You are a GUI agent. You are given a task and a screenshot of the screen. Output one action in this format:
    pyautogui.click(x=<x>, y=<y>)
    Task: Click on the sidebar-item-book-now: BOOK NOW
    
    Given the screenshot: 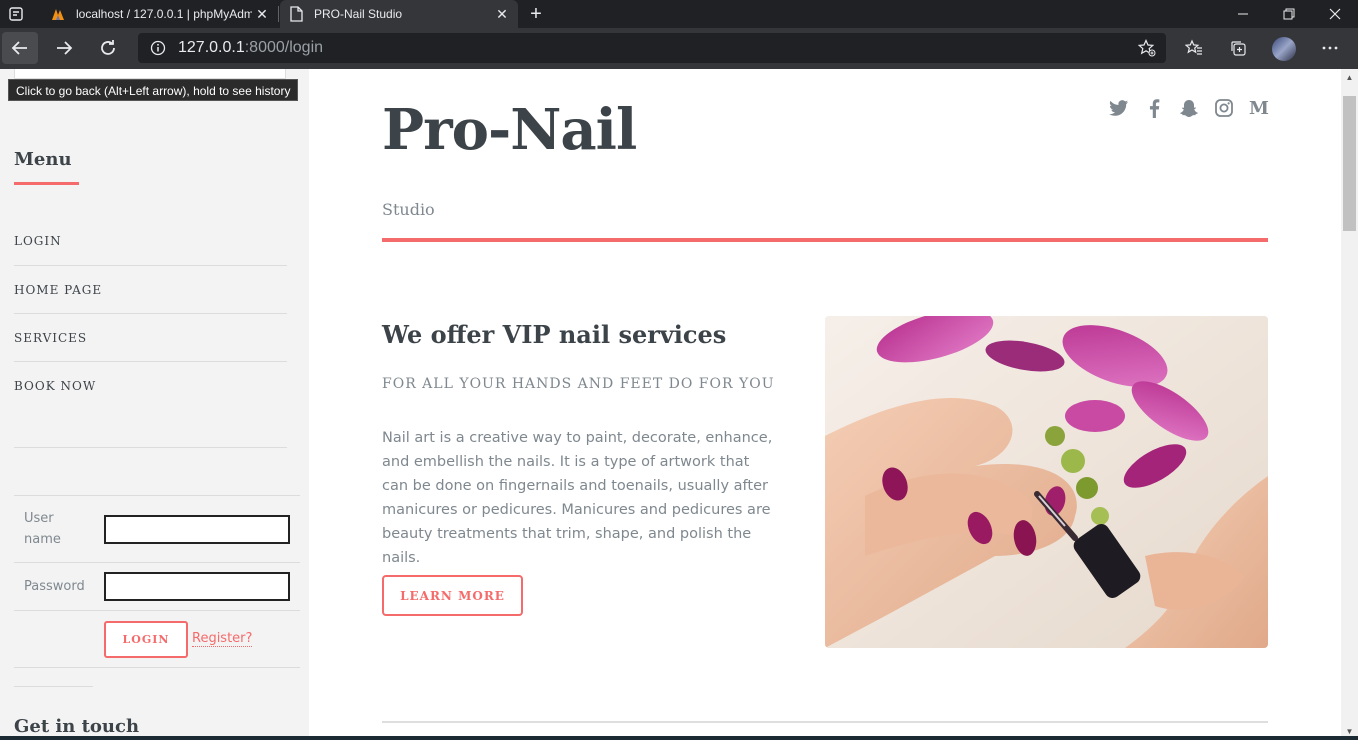 What is the action you would take?
    pyautogui.click(x=150, y=385)
    